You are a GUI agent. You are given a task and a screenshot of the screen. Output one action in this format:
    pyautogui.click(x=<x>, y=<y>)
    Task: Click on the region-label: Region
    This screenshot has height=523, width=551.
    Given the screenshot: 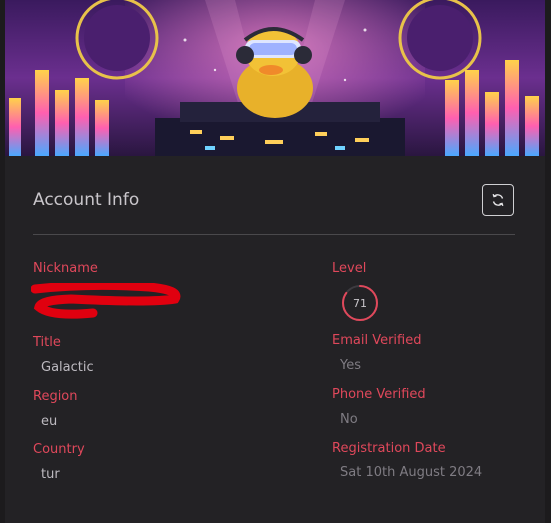 What is the action you would take?
    pyautogui.click(x=55, y=396)
    